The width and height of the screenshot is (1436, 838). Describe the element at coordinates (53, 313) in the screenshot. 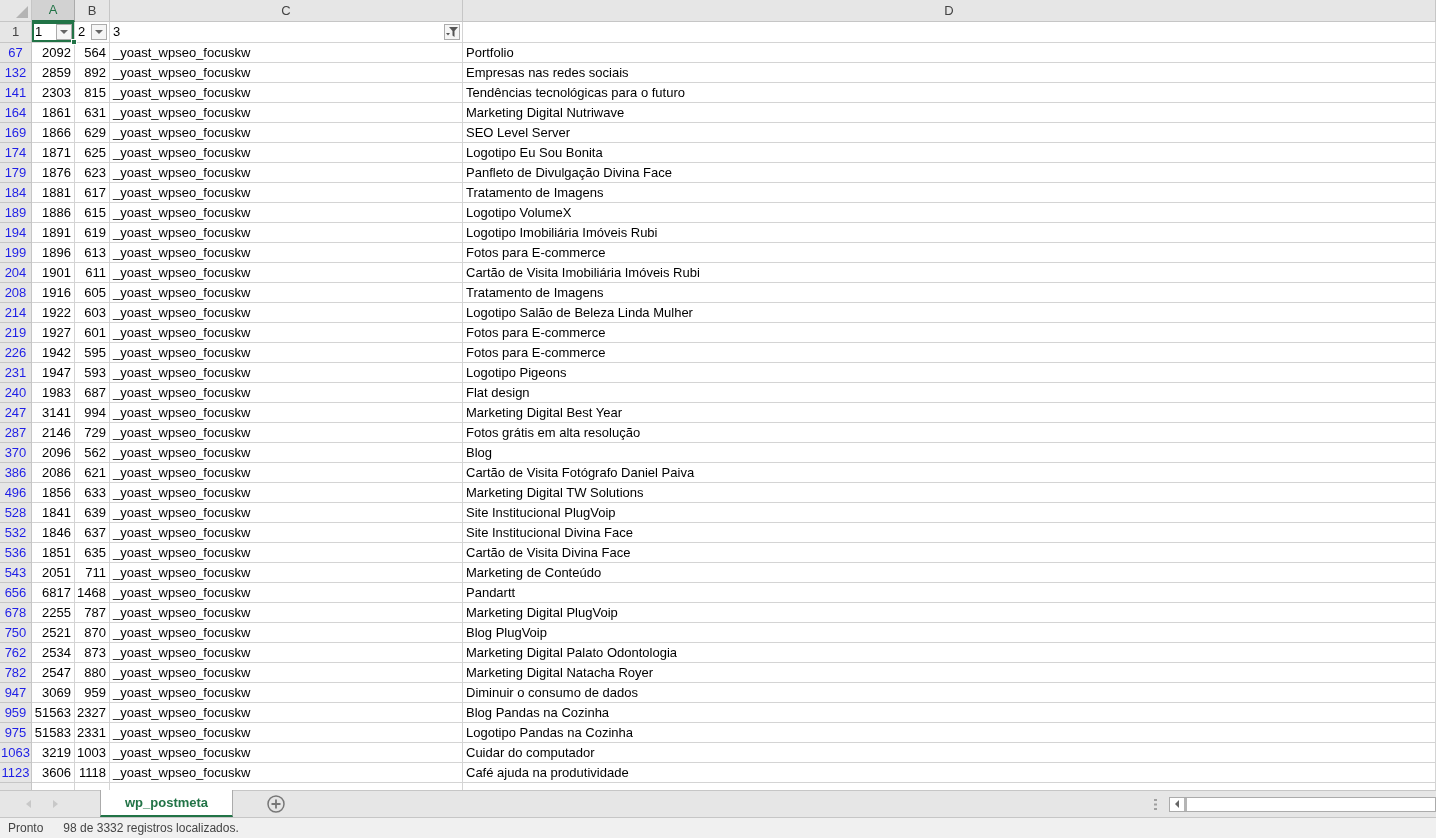

I see `table-cell: 1922` at that location.